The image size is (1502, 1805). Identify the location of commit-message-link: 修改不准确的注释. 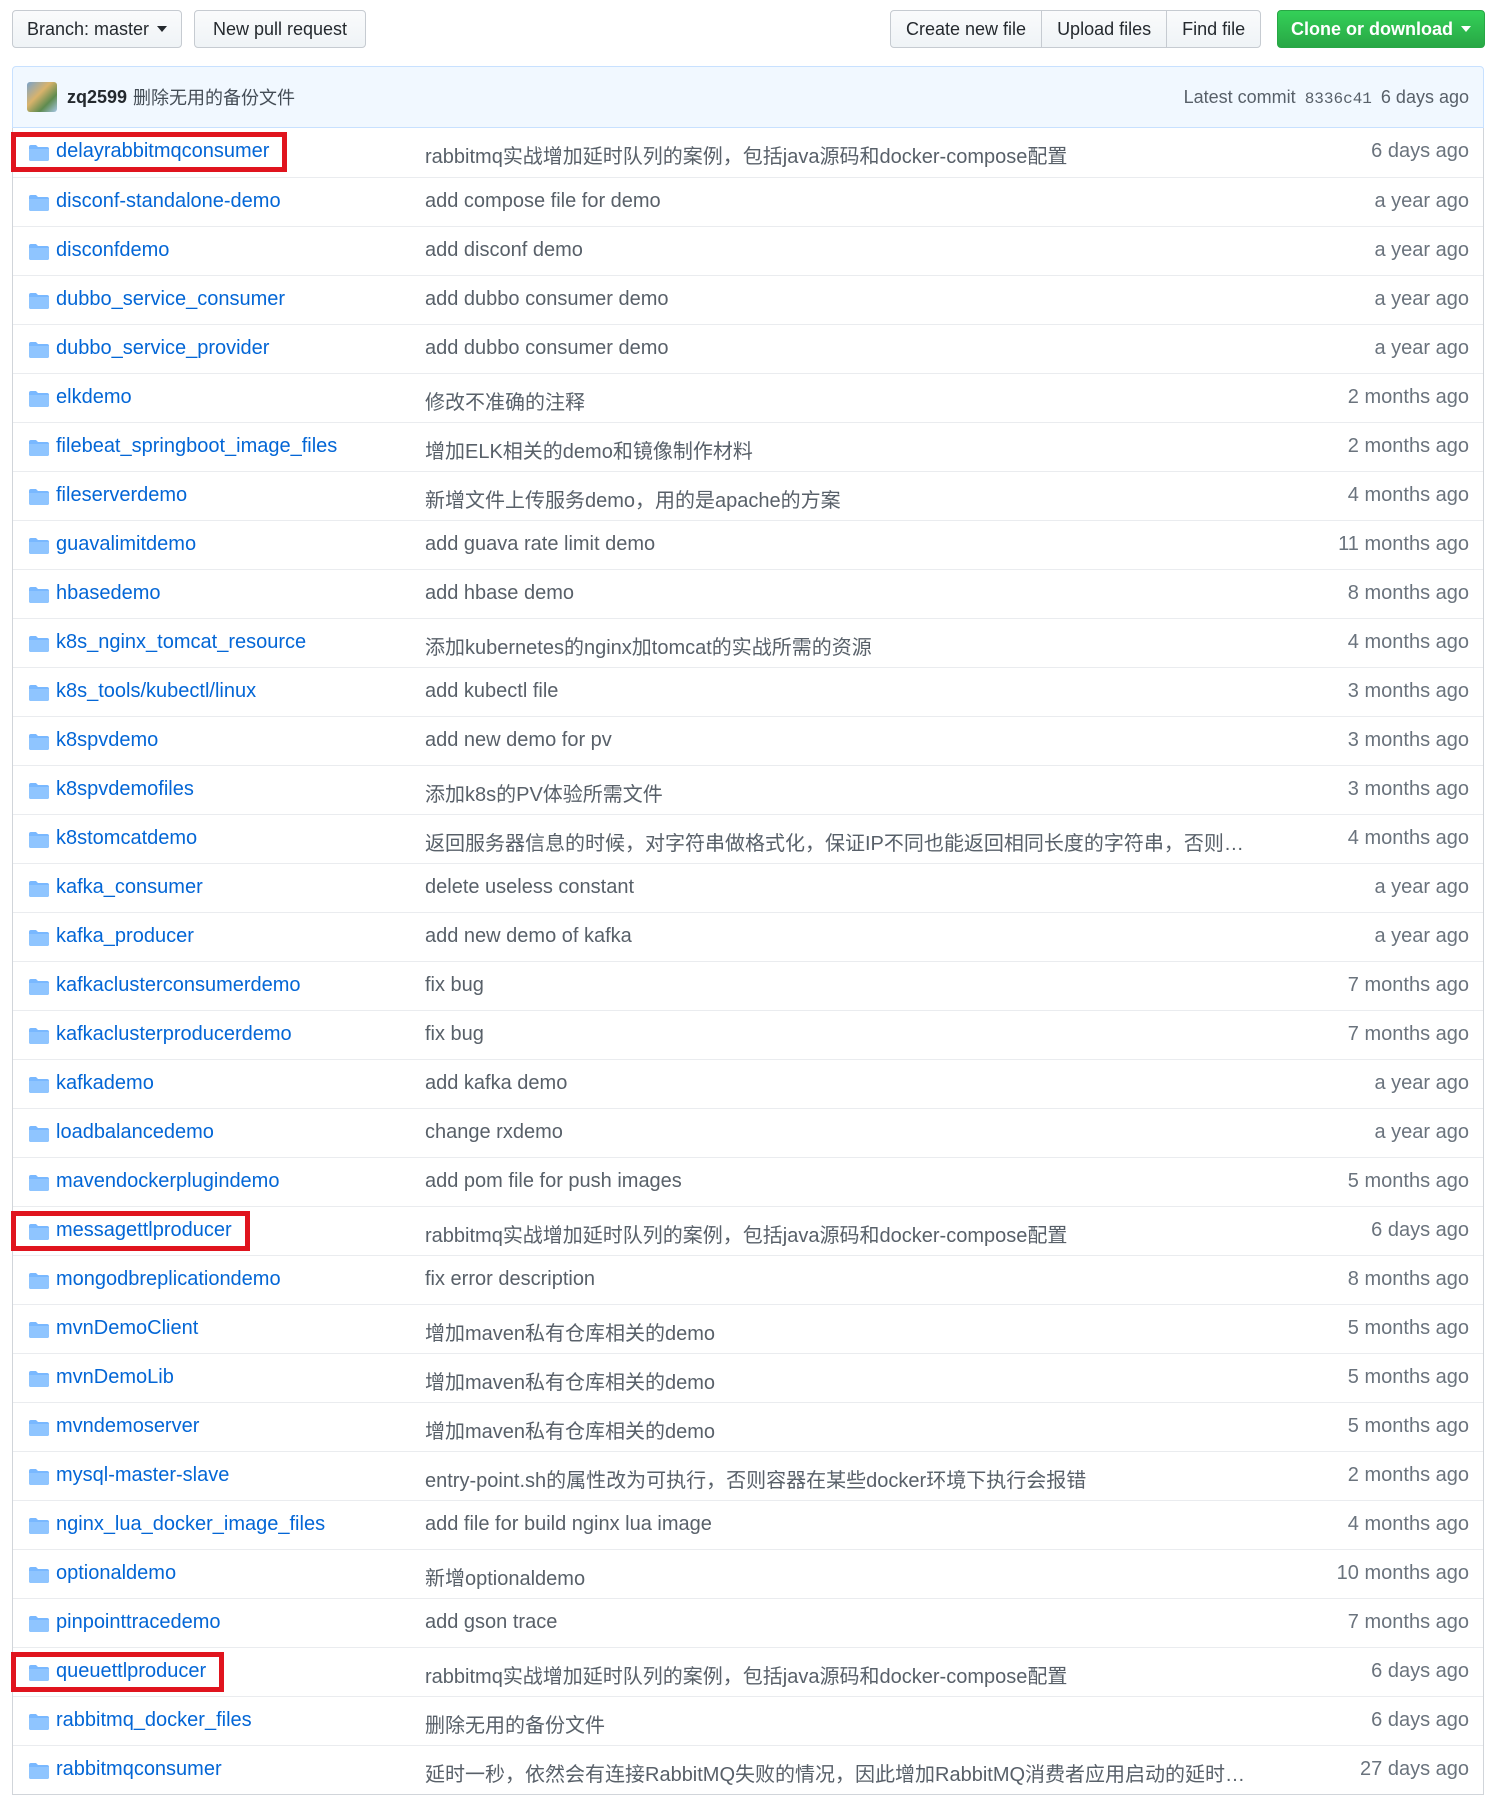
(855, 400).